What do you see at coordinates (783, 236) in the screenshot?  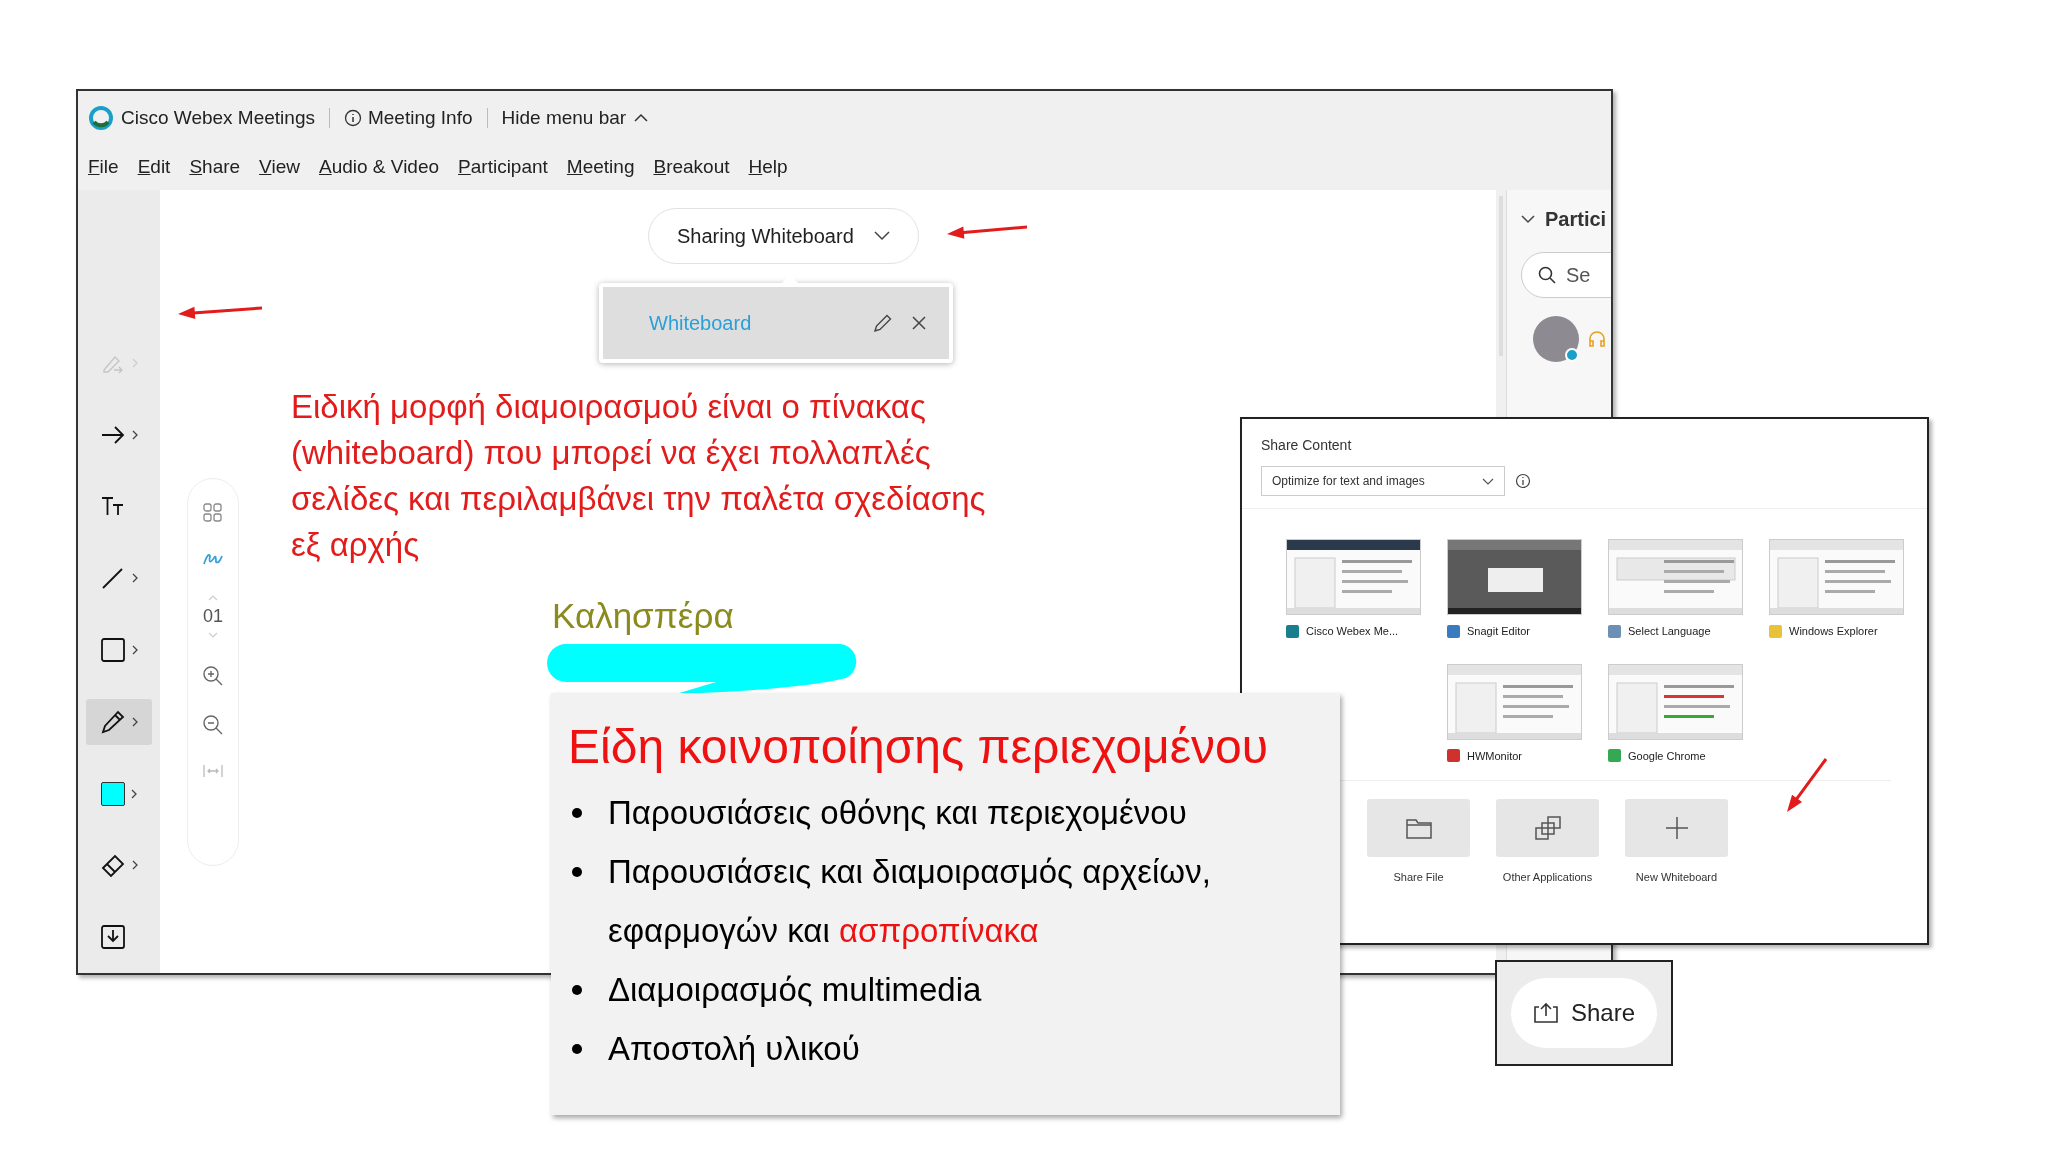 I see `sharing-dropdown: Sharing Whiteboard` at bounding box center [783, 236].